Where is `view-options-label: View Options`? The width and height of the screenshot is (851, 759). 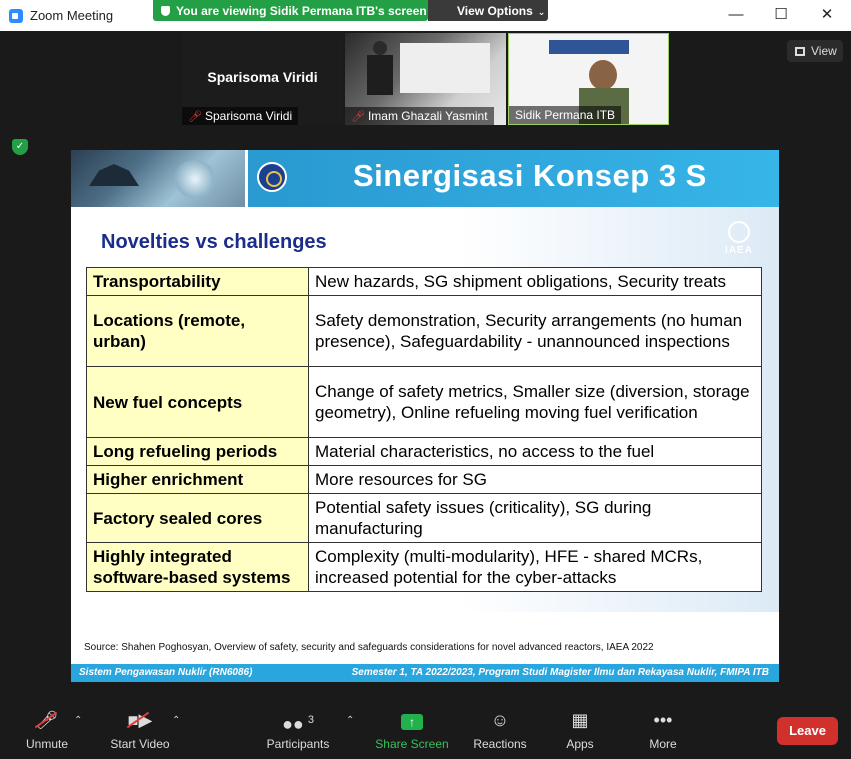
view-options-label: View Options is located at coordinates (495, 11).